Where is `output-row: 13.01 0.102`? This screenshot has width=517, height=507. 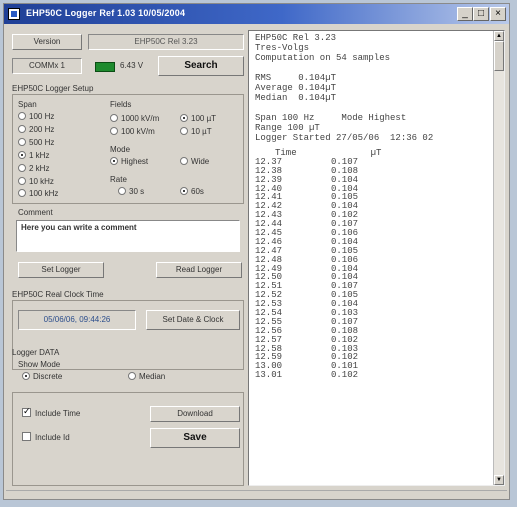
output-row: 13.01 0.102 is located at coordinates (373, 375).